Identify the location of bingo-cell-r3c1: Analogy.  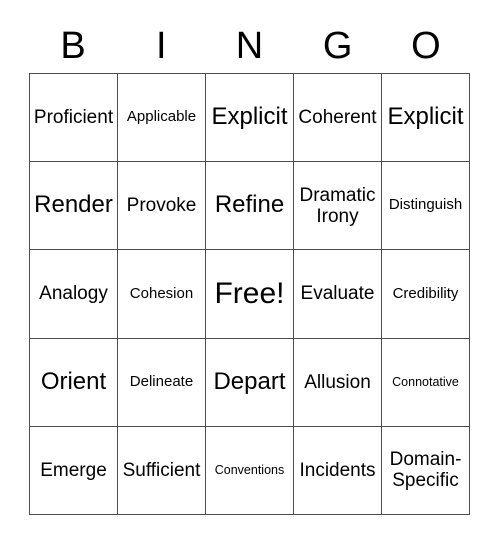
(74, 294).